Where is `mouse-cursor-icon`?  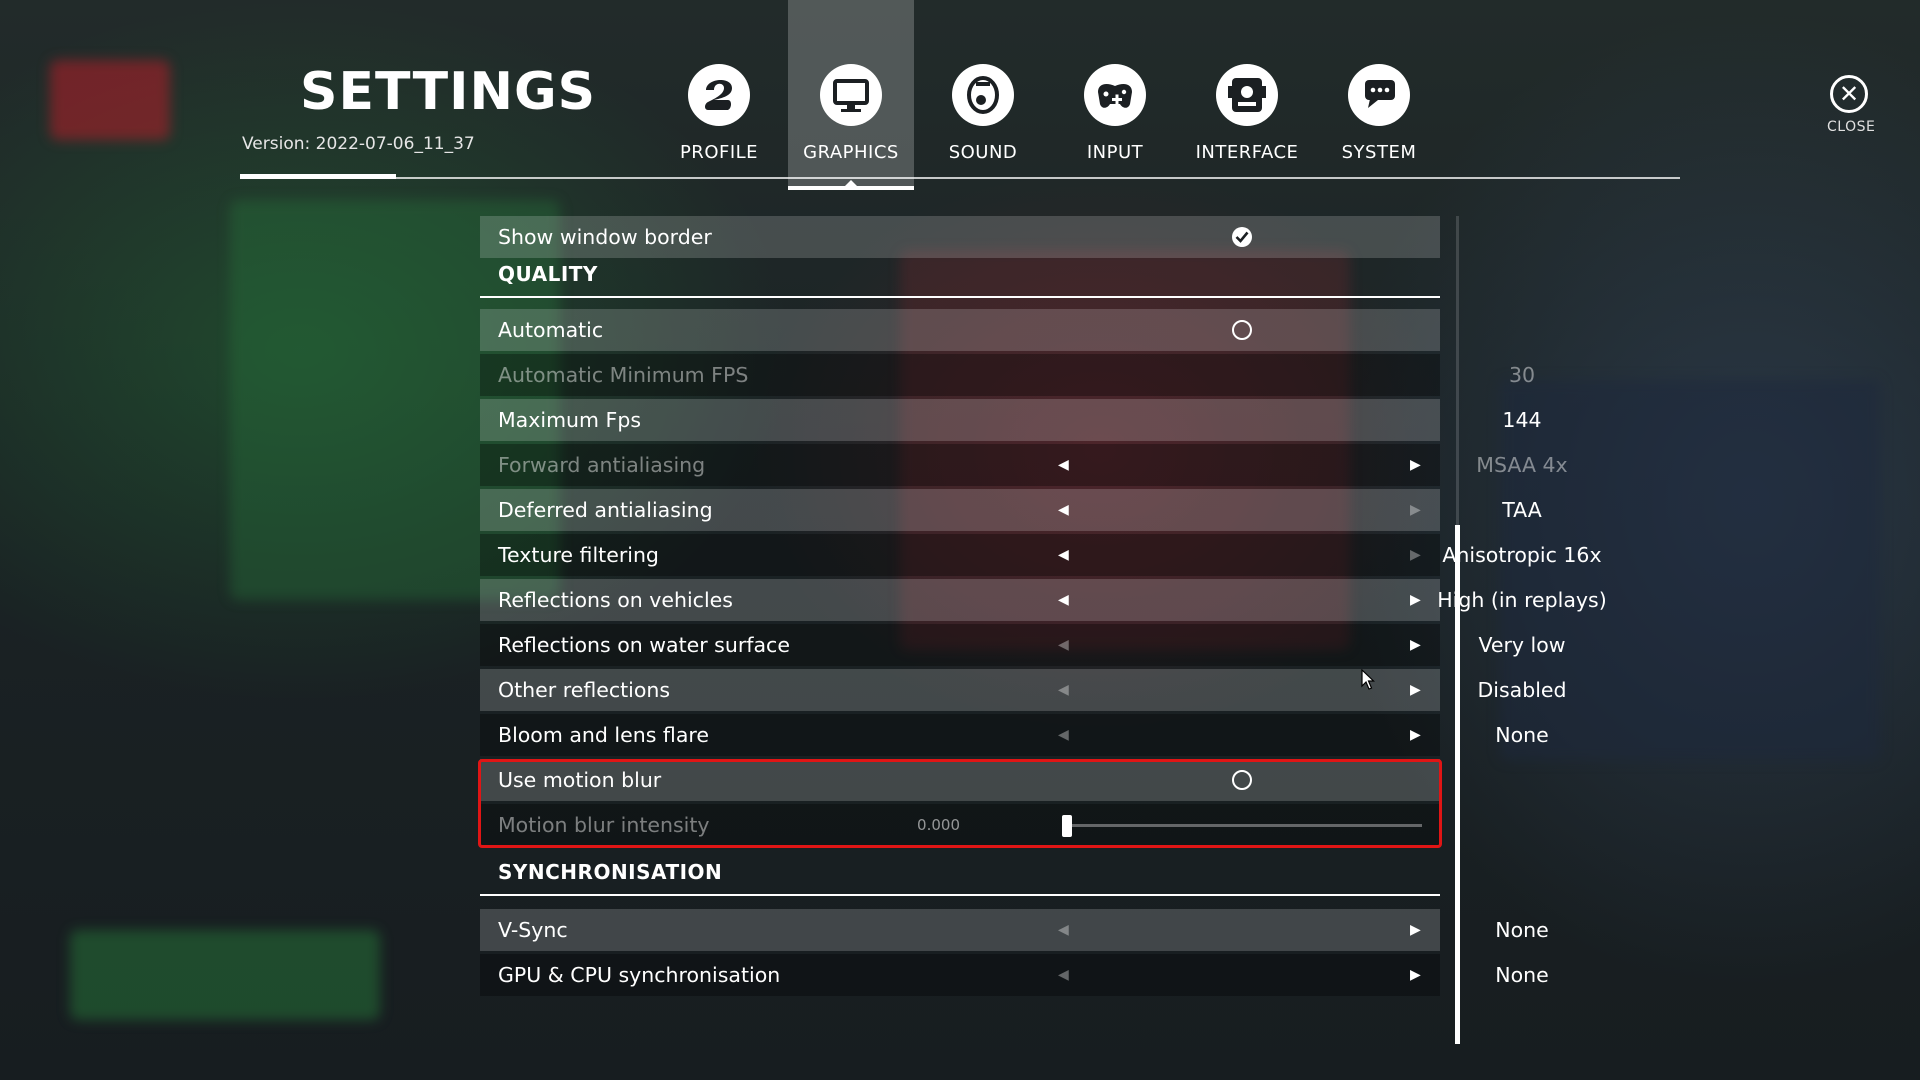 mouse-cursor-icon is located at coordinates (1368, 681).